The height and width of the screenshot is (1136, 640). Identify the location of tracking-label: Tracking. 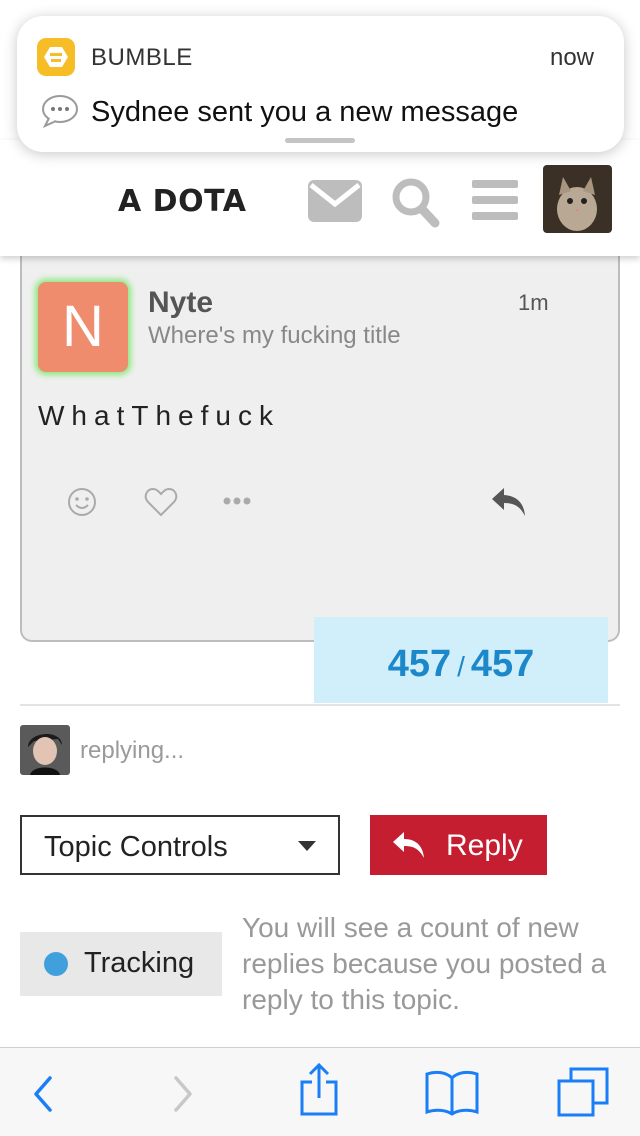
(139, 963).